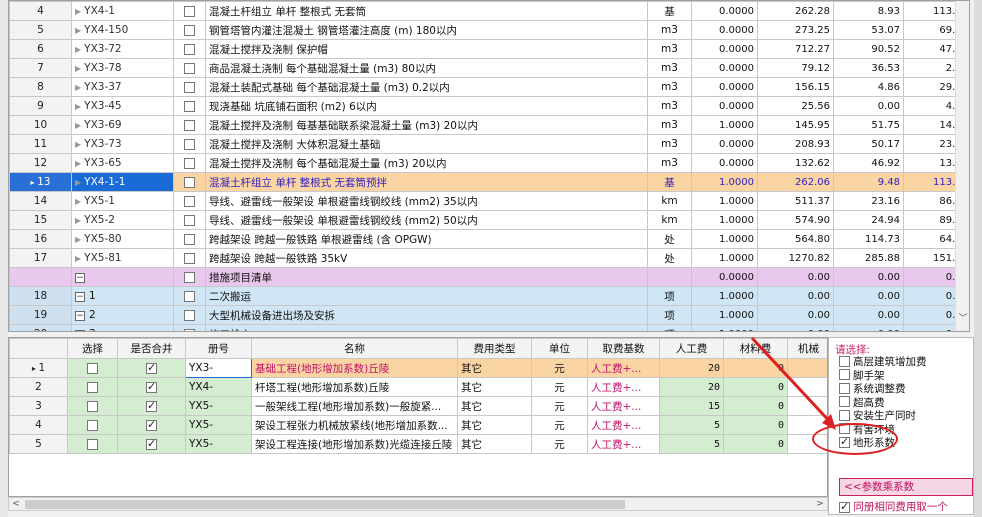 This screenshot has width=982, height=517. What do you see at coordinates (426, 30) in the screenshot?
I see `item-name: 钢管塔管内灌注混凝土 钢管塔灌注高度 (m) 180以内` at bounding box center [426, 30].